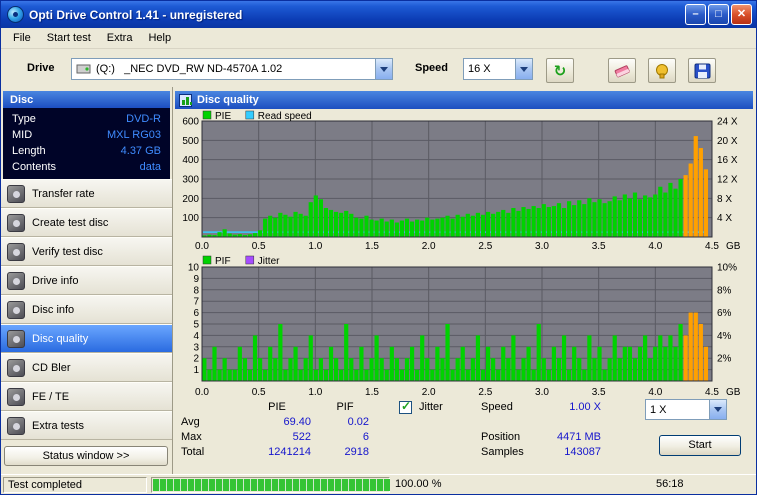  Describe the element at coordinates (259, 392) in the screenshot. I see `svg-text: 0.5` at that location.